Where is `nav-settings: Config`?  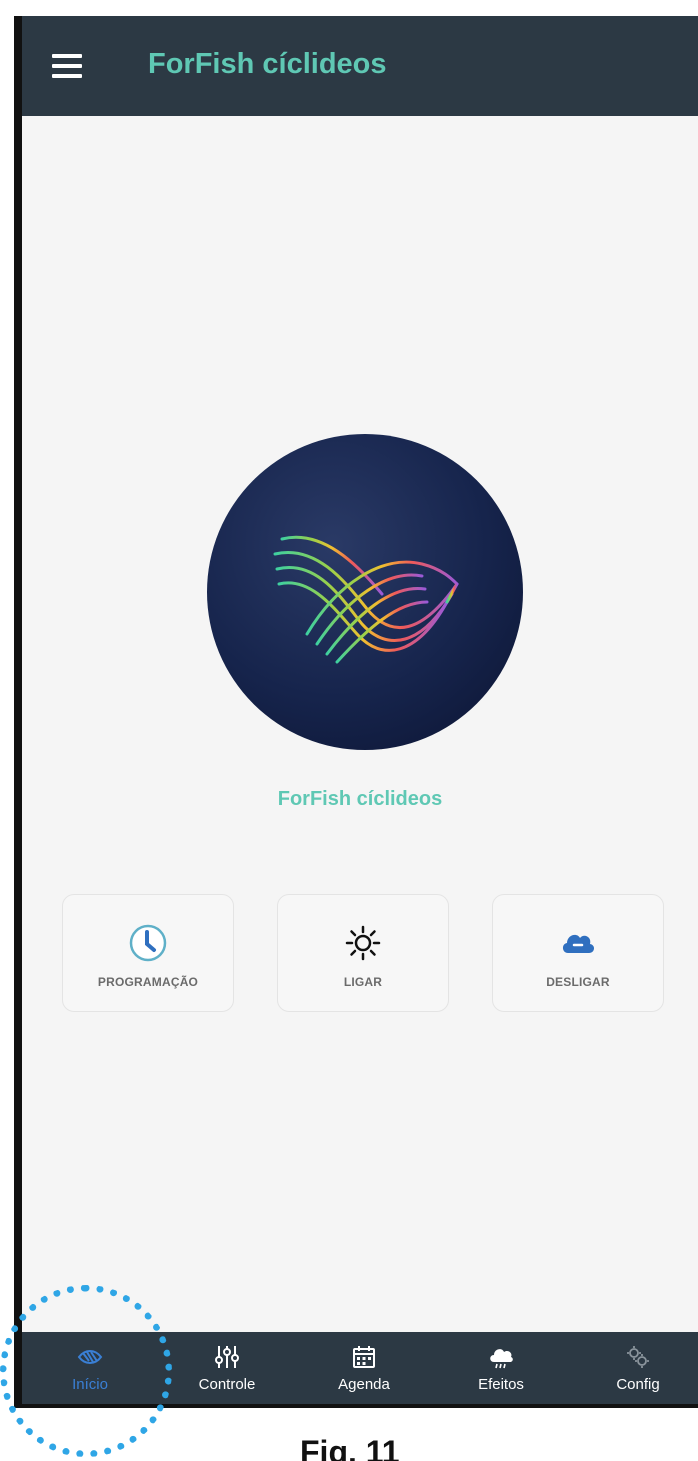
nav-settings: Config is located at coordinates (638, 1368).